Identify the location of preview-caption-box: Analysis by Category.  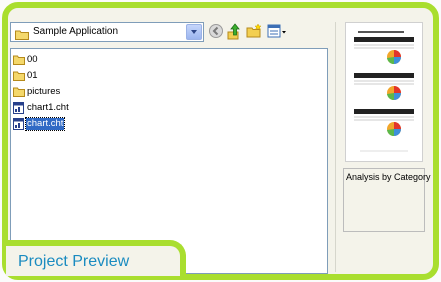
(387, 200).